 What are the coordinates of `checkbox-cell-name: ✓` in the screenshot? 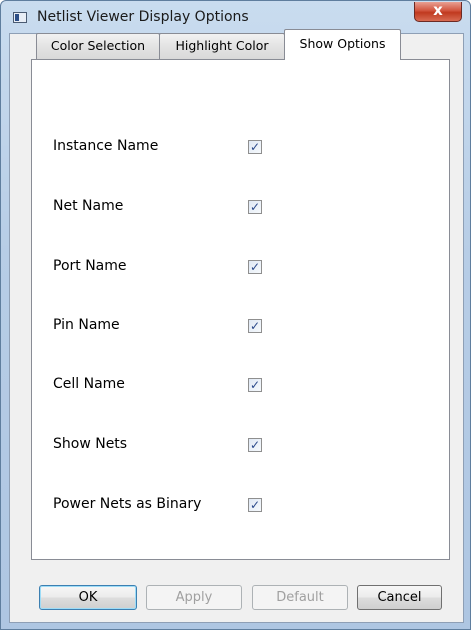 It's located at (255, 385).